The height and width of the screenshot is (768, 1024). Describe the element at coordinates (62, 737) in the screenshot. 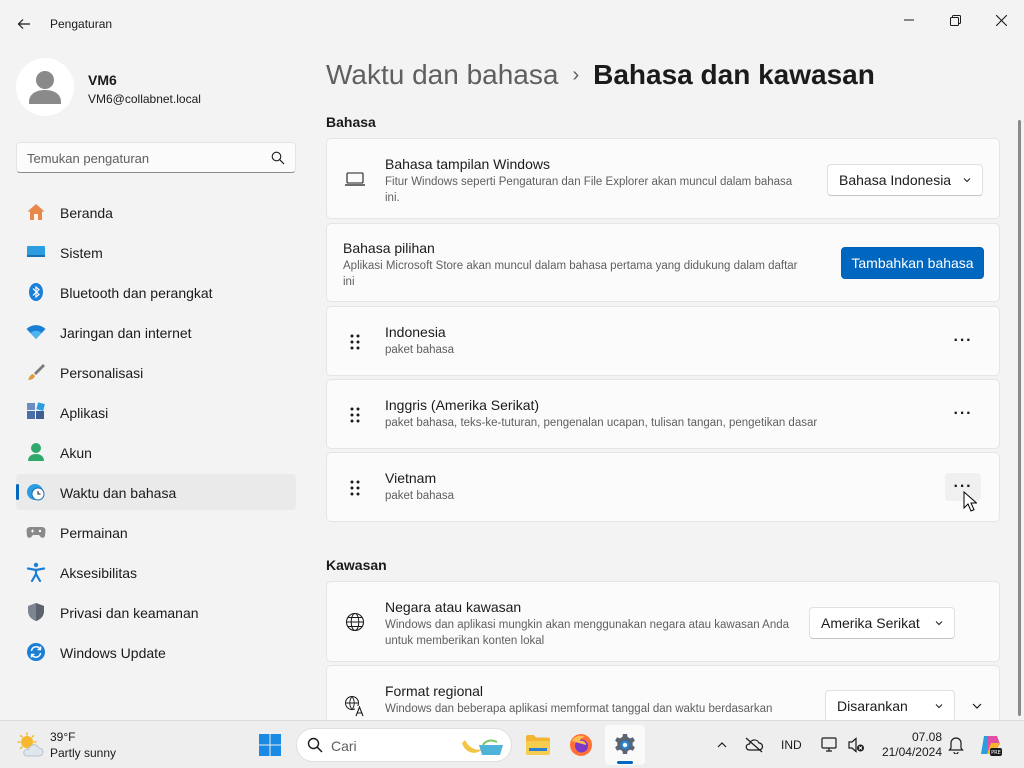

I see `weather-temperature: 39°F` at that location.